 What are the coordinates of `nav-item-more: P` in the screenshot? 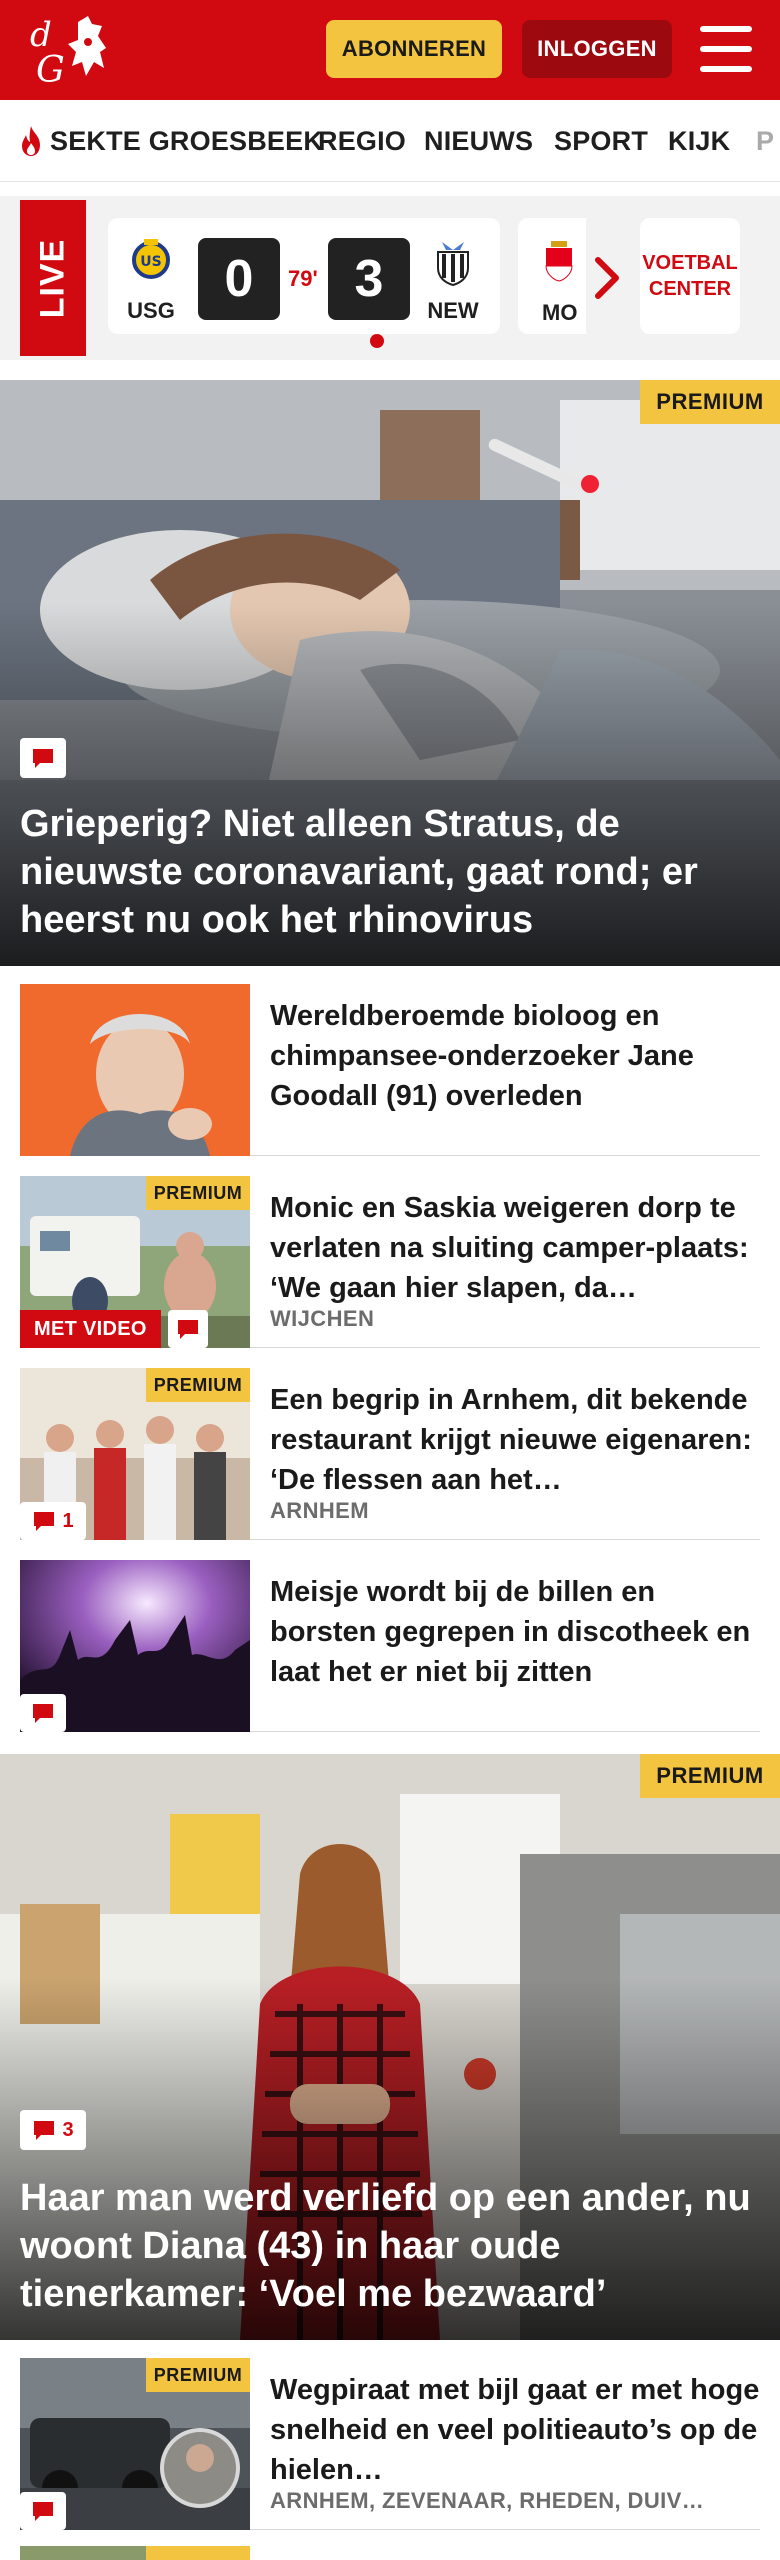 It's located at (765, 140).